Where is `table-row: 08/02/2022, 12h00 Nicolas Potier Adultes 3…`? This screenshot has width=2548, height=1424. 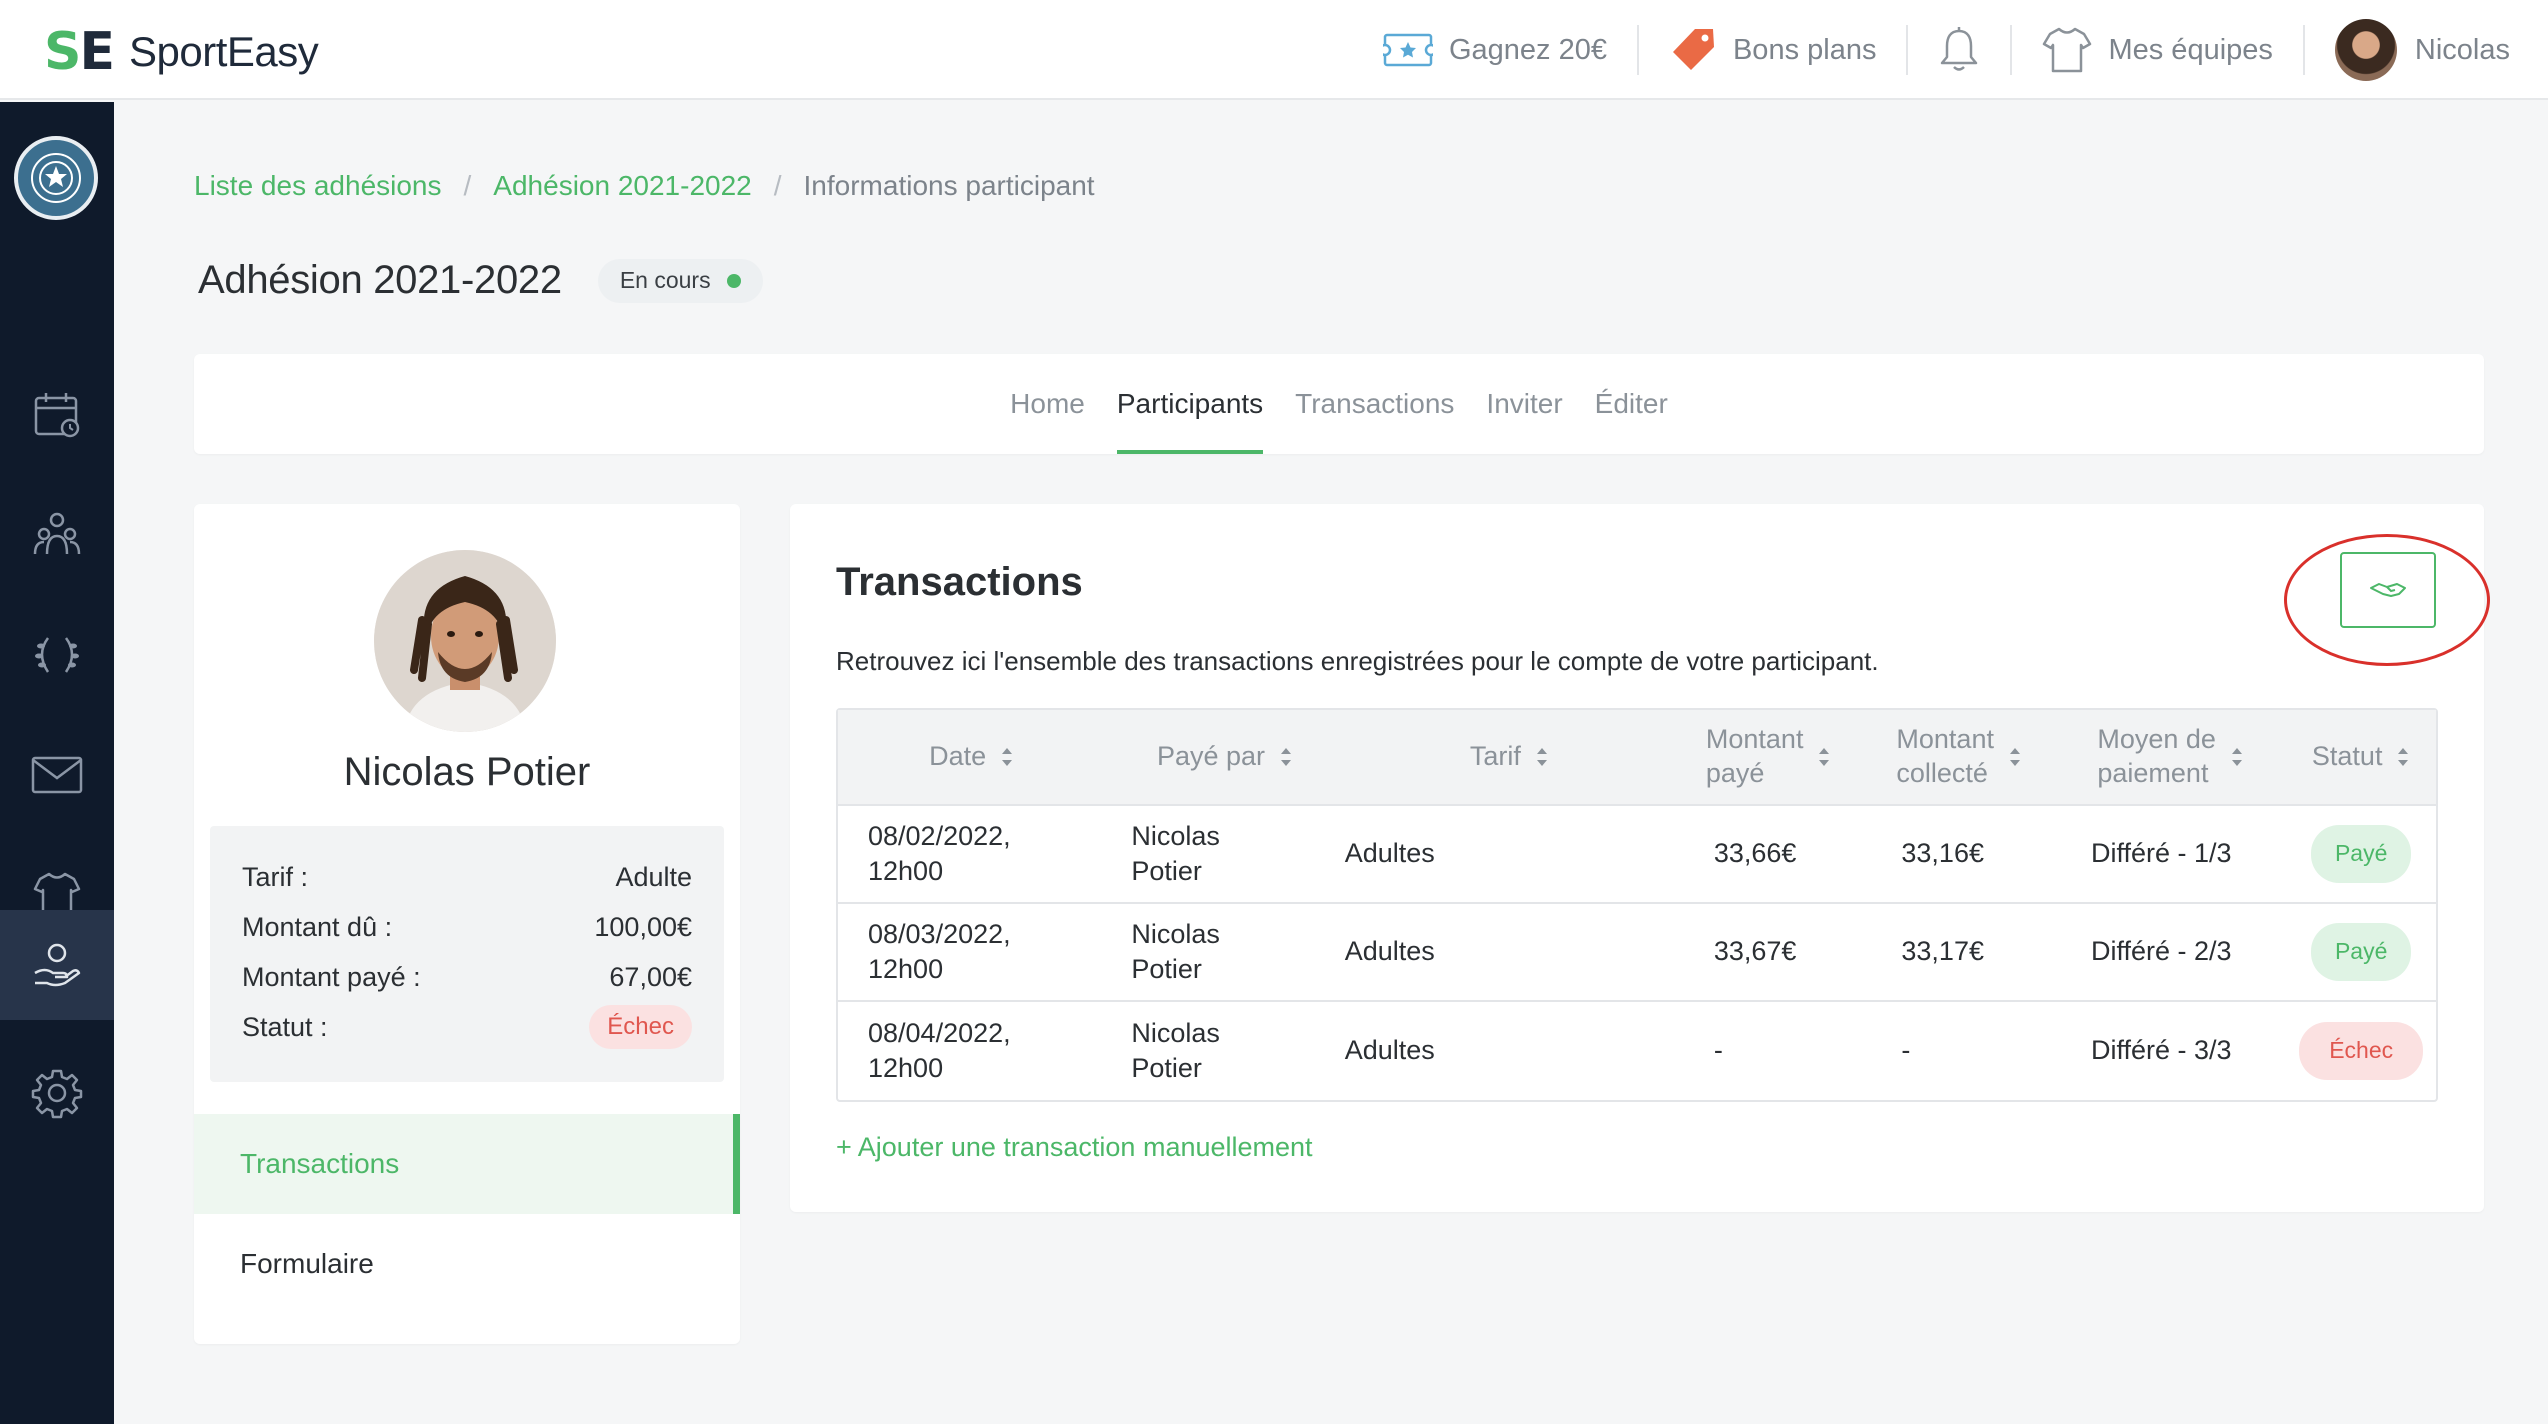 table-row: 08/02/2022, 12h00 Nicolas Potier Adultes 3… is located at coordinates (1637, 855).